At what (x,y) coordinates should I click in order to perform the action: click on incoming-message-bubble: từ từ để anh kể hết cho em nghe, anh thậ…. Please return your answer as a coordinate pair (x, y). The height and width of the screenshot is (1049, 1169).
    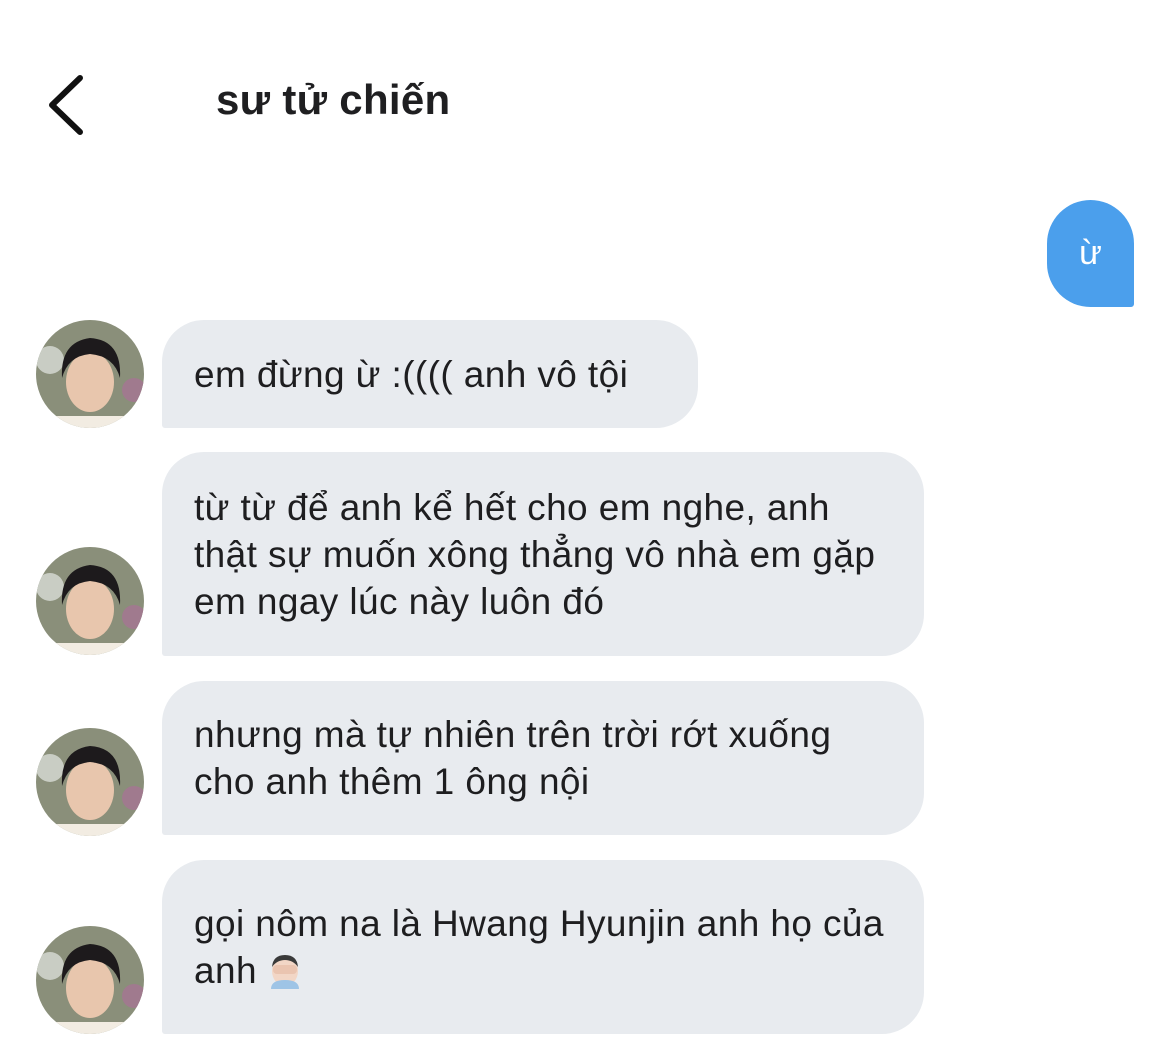
    Looking at the image, I should click on (543, 554).